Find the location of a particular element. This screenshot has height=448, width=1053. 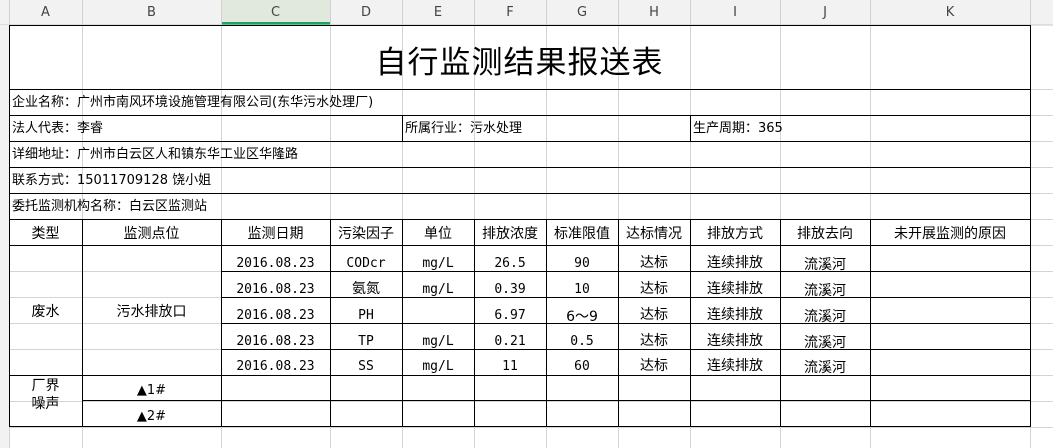

table-row-2-unit: mg/L is located at coordinates (438, 289).